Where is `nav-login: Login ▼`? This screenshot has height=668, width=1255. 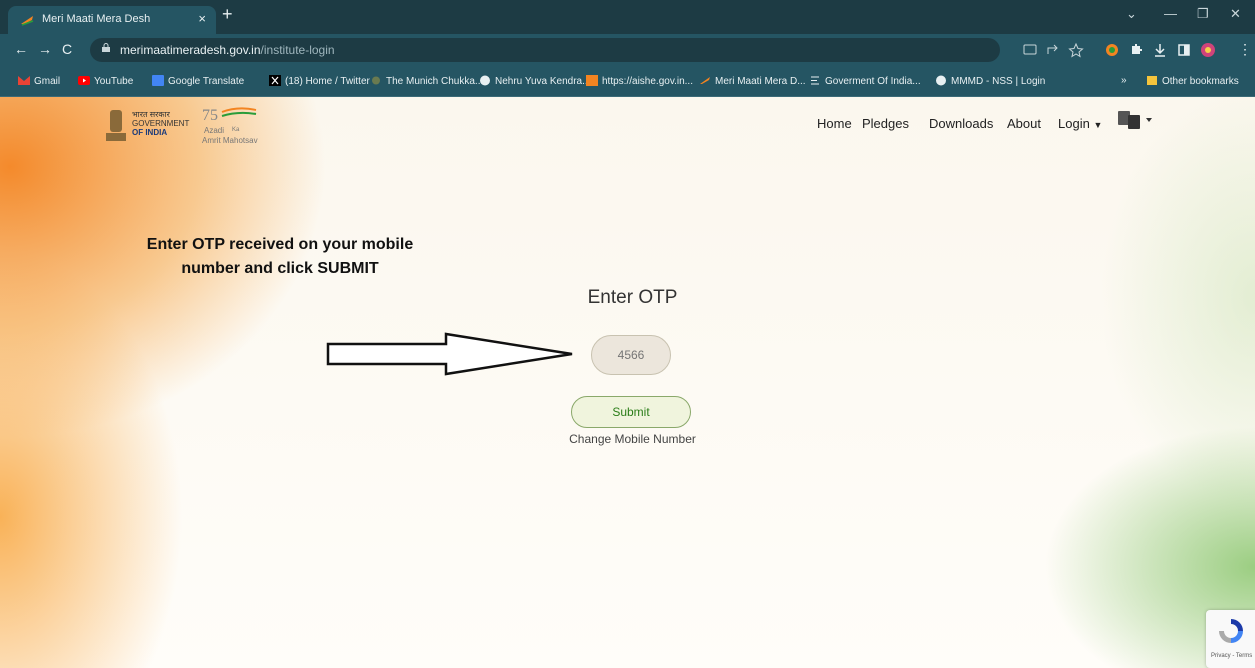 nav-login: Login ▼ is located at coordinates (1080, 123).